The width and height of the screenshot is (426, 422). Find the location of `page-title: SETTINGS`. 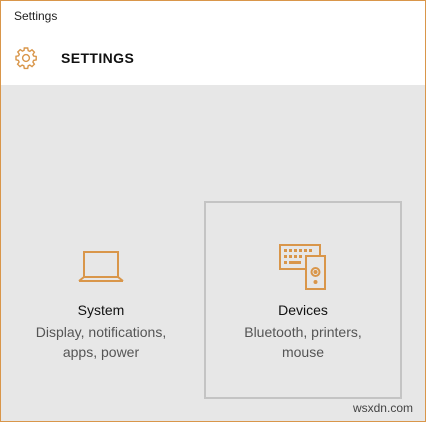

page-title: SETTINGS is located at coordinates (98, 58).